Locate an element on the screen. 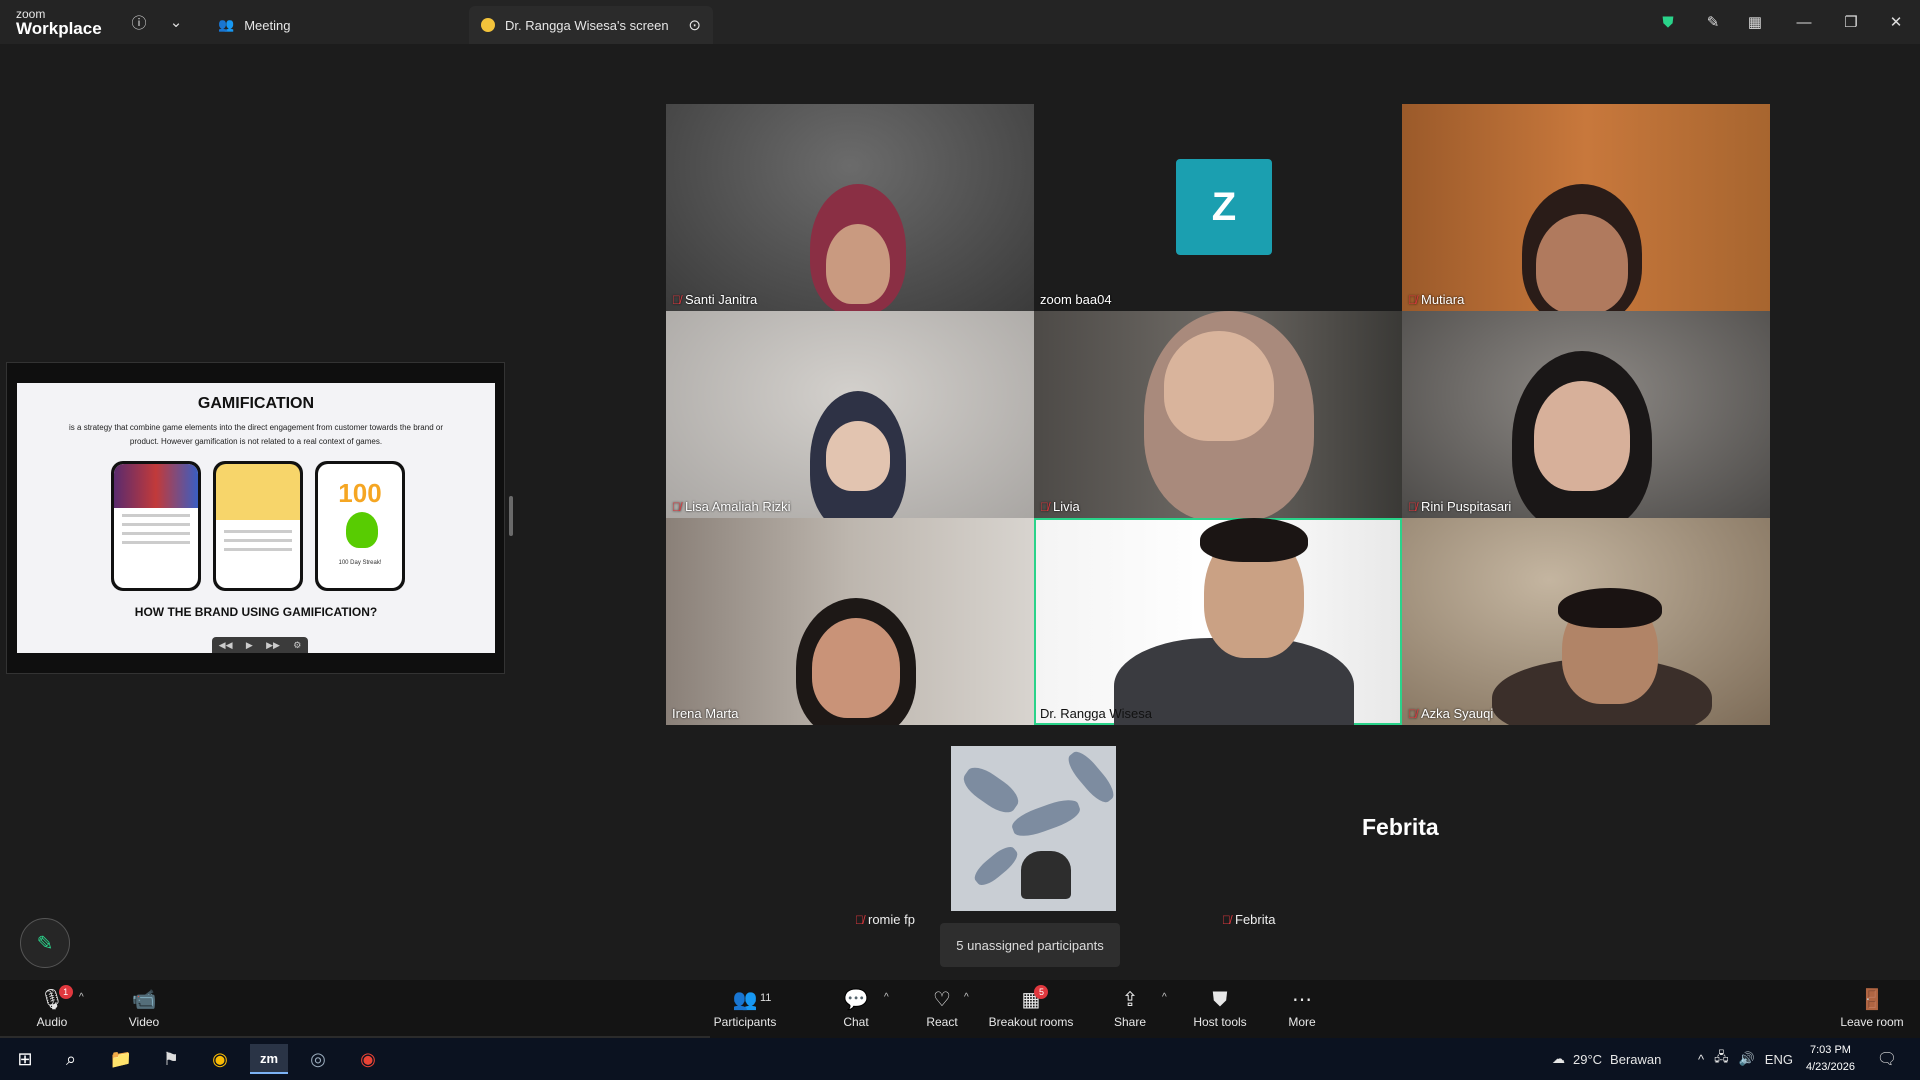 This screenshot has width=1920, height=1080. react-options-caret: ^ is located at coordinates (966, 997).